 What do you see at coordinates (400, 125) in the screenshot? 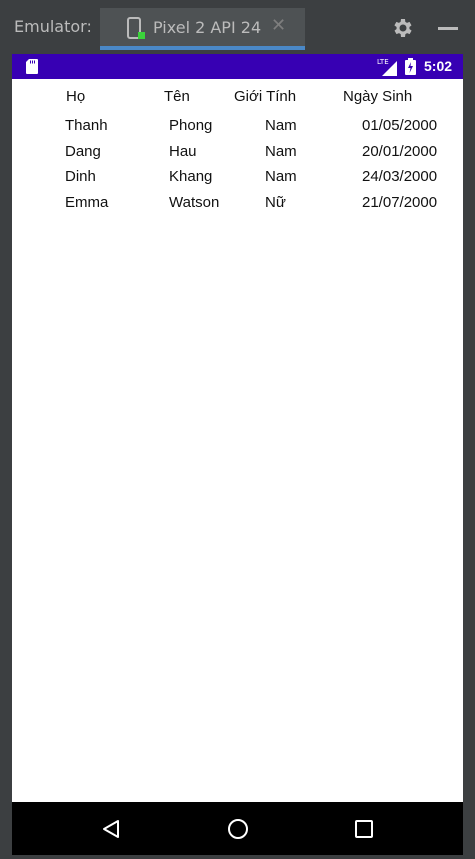
I see `cell-ngay-sinh: 01/05/2000` at bounding box center [400, 125].